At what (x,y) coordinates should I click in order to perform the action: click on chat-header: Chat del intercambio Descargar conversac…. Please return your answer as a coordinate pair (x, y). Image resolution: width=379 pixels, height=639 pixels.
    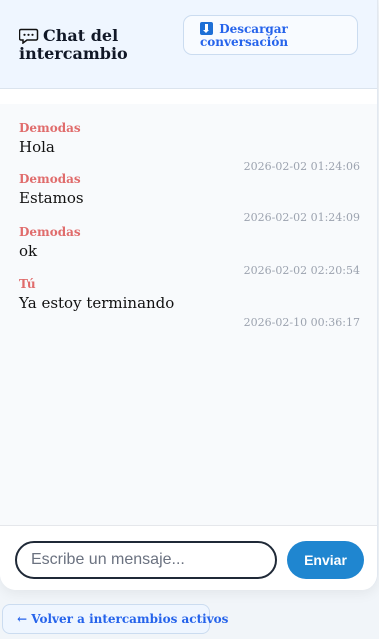
    Looking at the image, I should click on (188, 44).